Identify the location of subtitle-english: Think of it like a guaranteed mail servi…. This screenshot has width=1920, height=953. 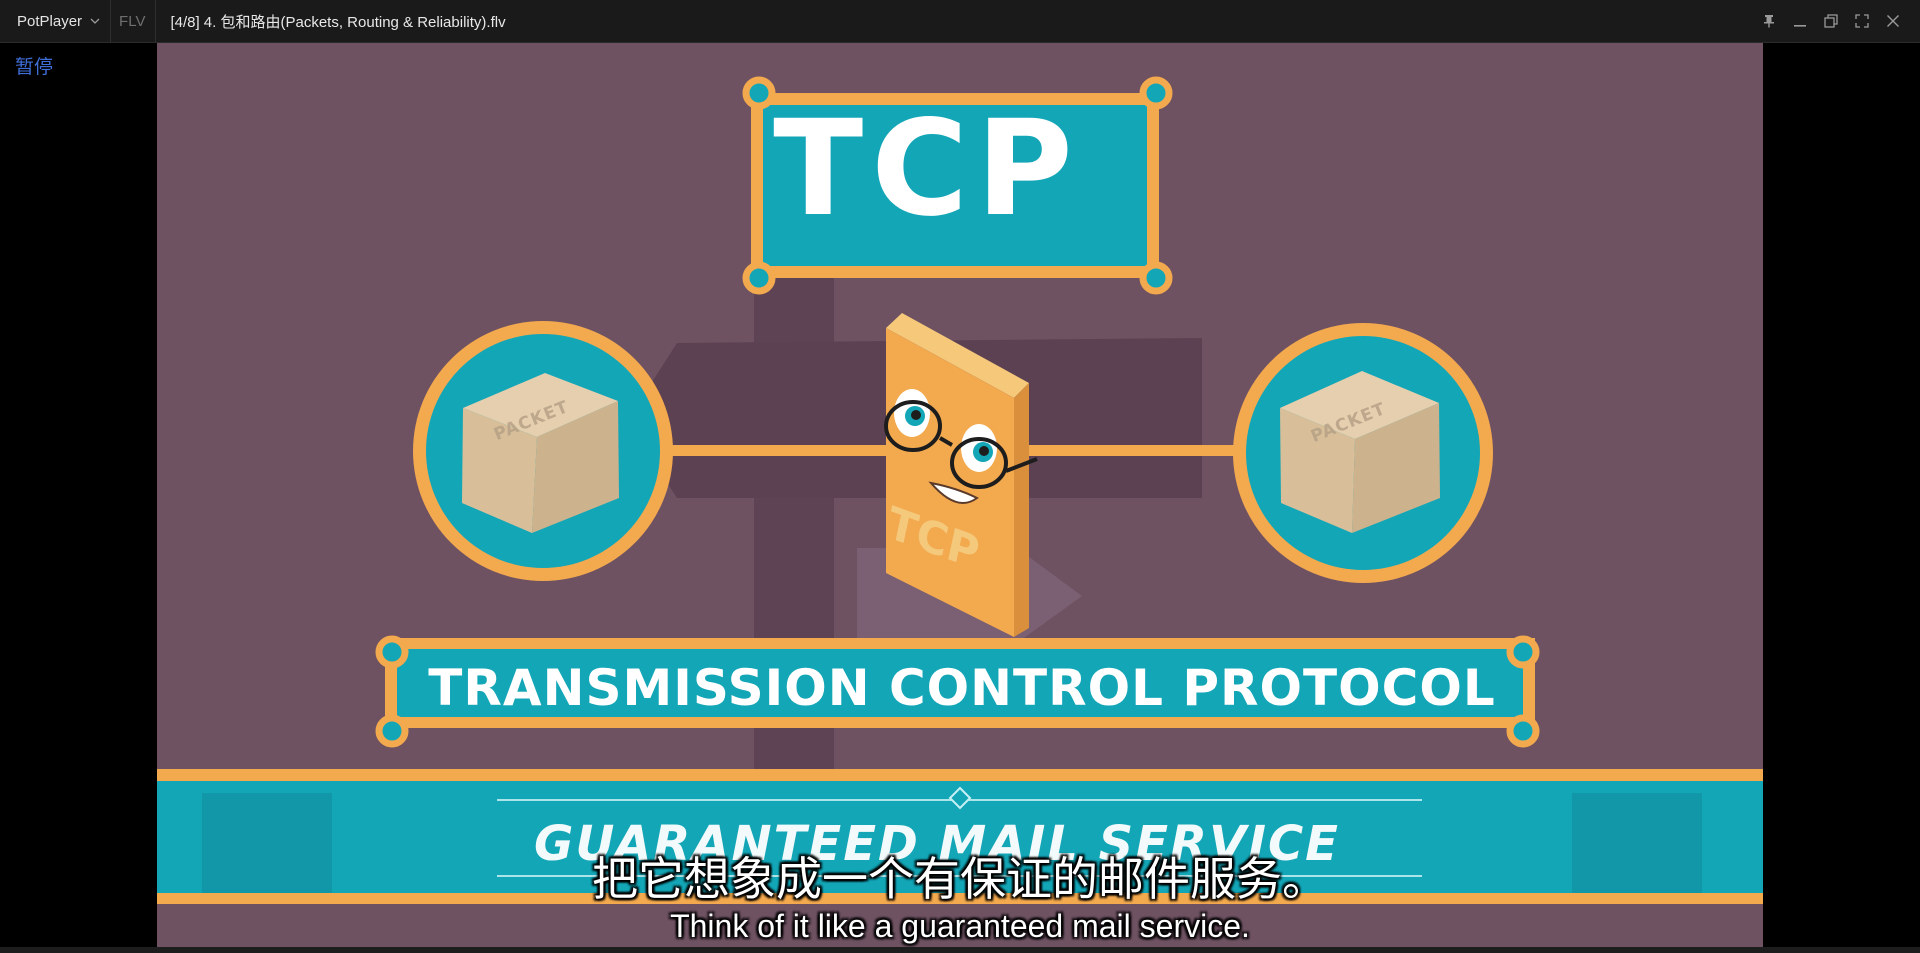
(960, 926).